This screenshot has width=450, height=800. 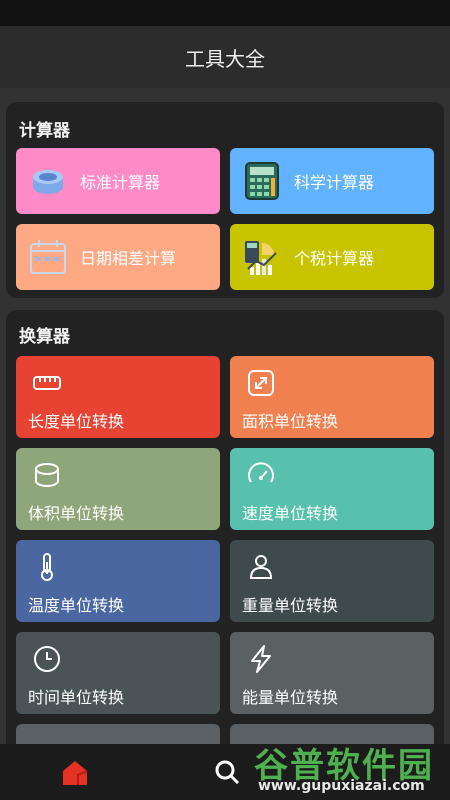 I want to click on date-difference-card: 日期相差计算, so click(x=118, y=257).